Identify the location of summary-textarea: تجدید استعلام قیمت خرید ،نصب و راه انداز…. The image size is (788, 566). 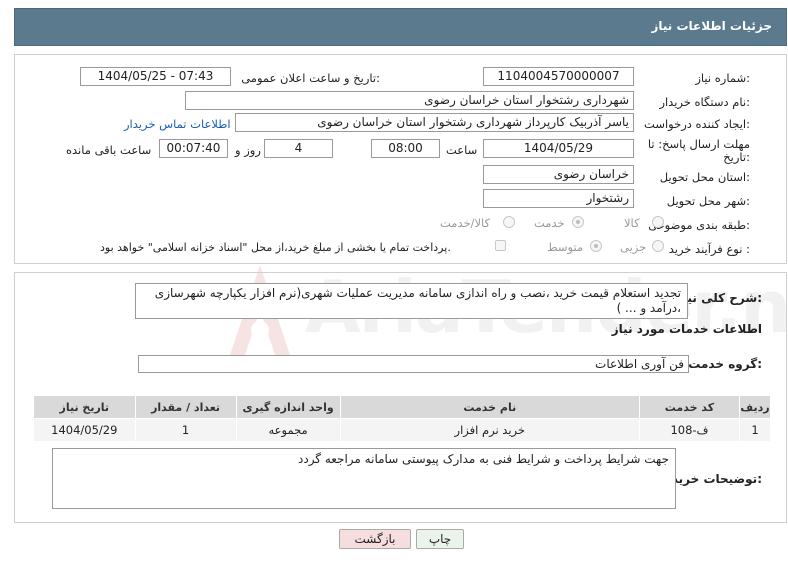
(411, 301).